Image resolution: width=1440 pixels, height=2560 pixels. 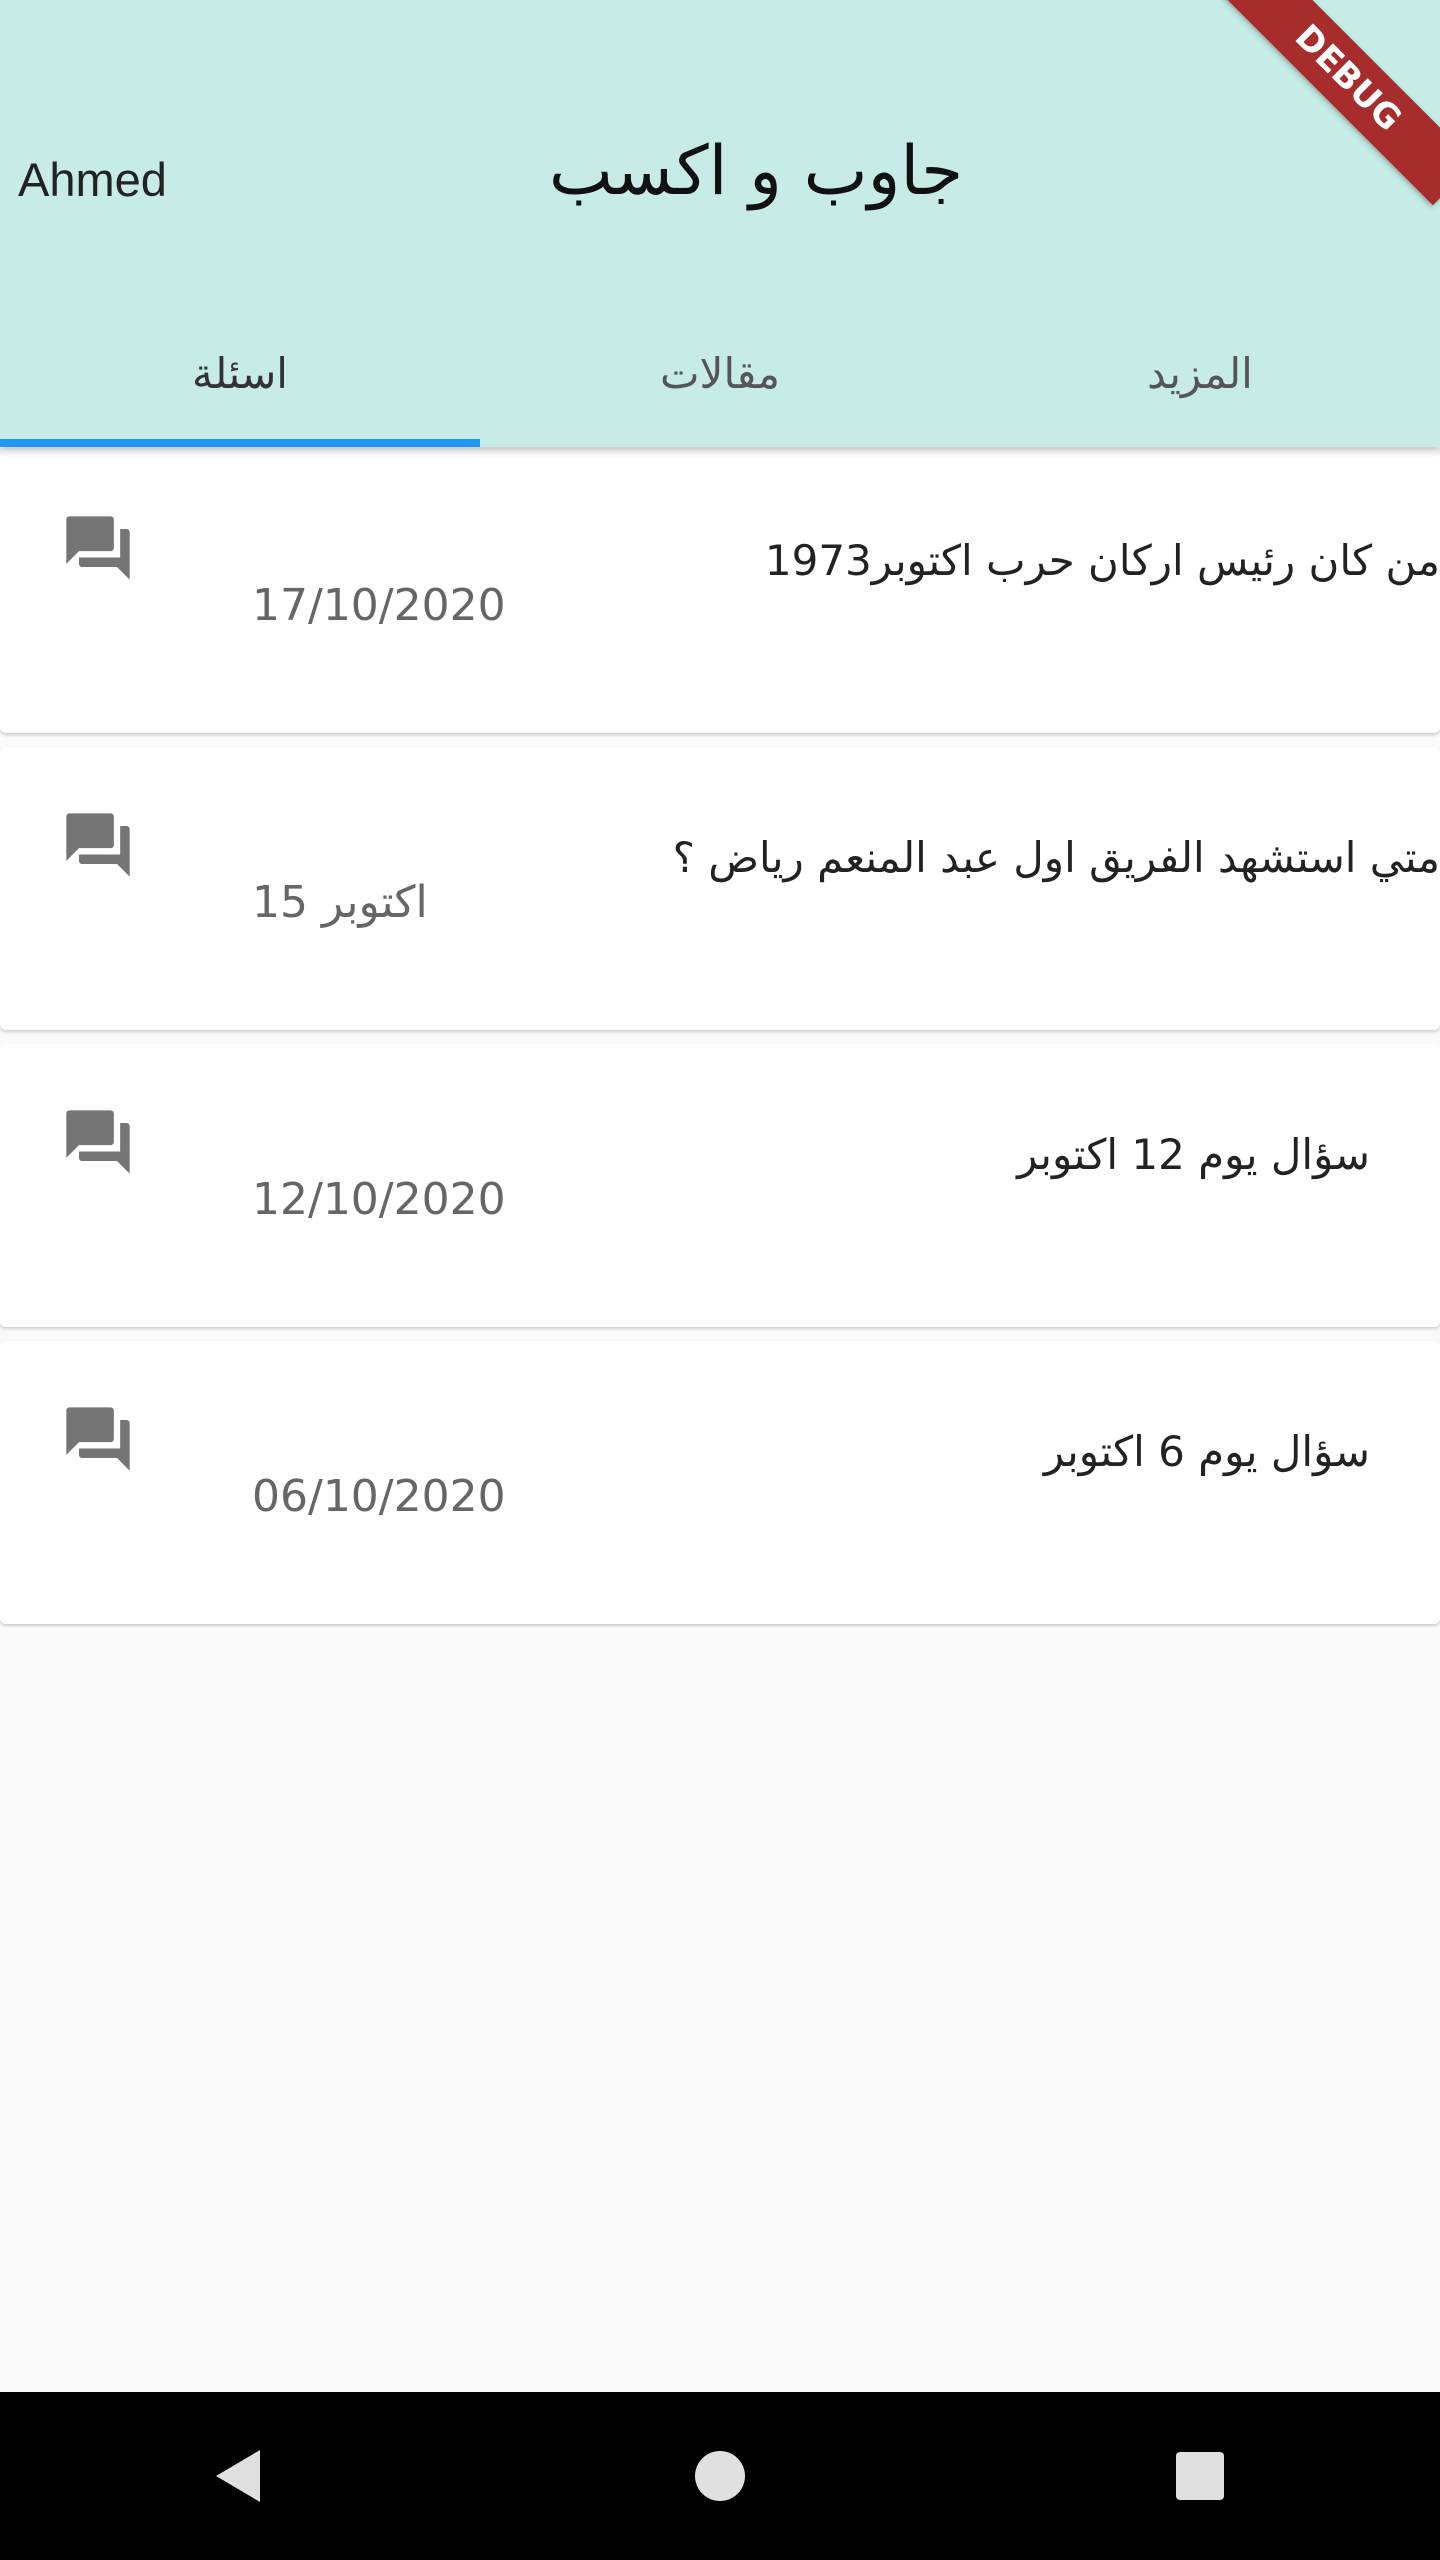 What do you see at coordinates (379, 1199) in the screenshot?
I see `question-date: 12/10/2020` at bounding box center [379, 1199].